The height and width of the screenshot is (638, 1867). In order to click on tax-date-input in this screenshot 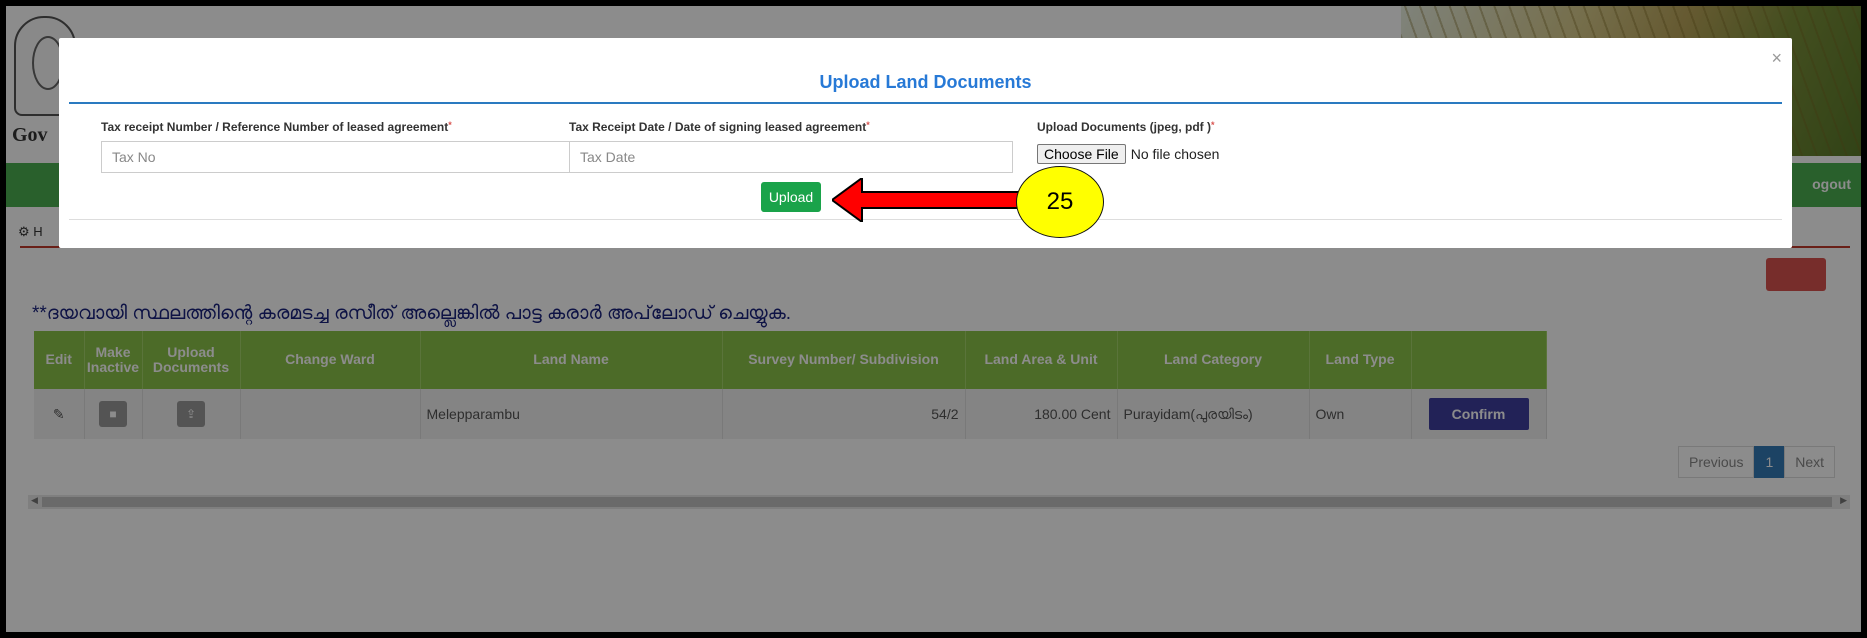, I will do `click(791, 157)`.